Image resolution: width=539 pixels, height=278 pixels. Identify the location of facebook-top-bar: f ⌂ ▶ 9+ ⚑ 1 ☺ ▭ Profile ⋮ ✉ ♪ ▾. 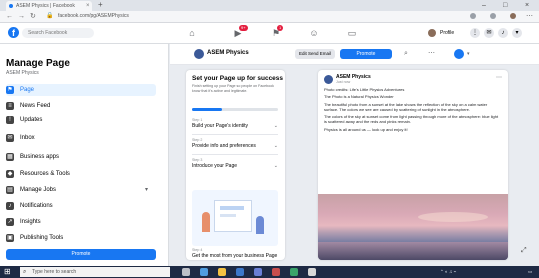
(269, 33).